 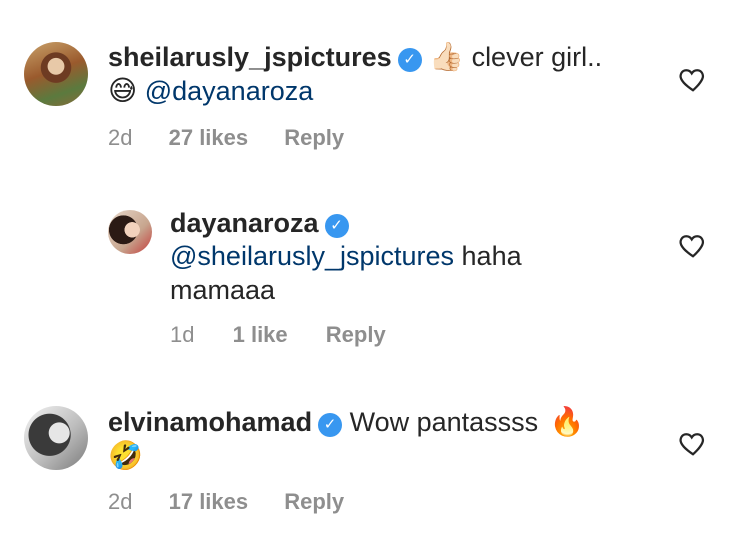 I want to click on comment-text: clever girl.., so click(x=537, y=57).